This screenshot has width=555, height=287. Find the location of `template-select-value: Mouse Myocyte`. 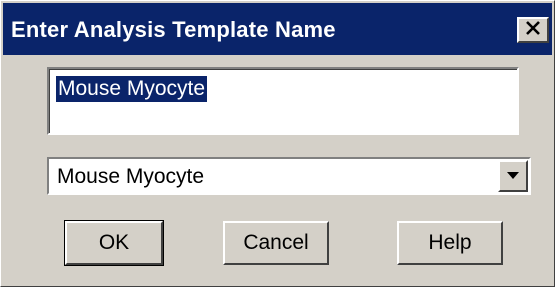

template-select-value: Mouse Myocyte is located at coordinates (131, 176).